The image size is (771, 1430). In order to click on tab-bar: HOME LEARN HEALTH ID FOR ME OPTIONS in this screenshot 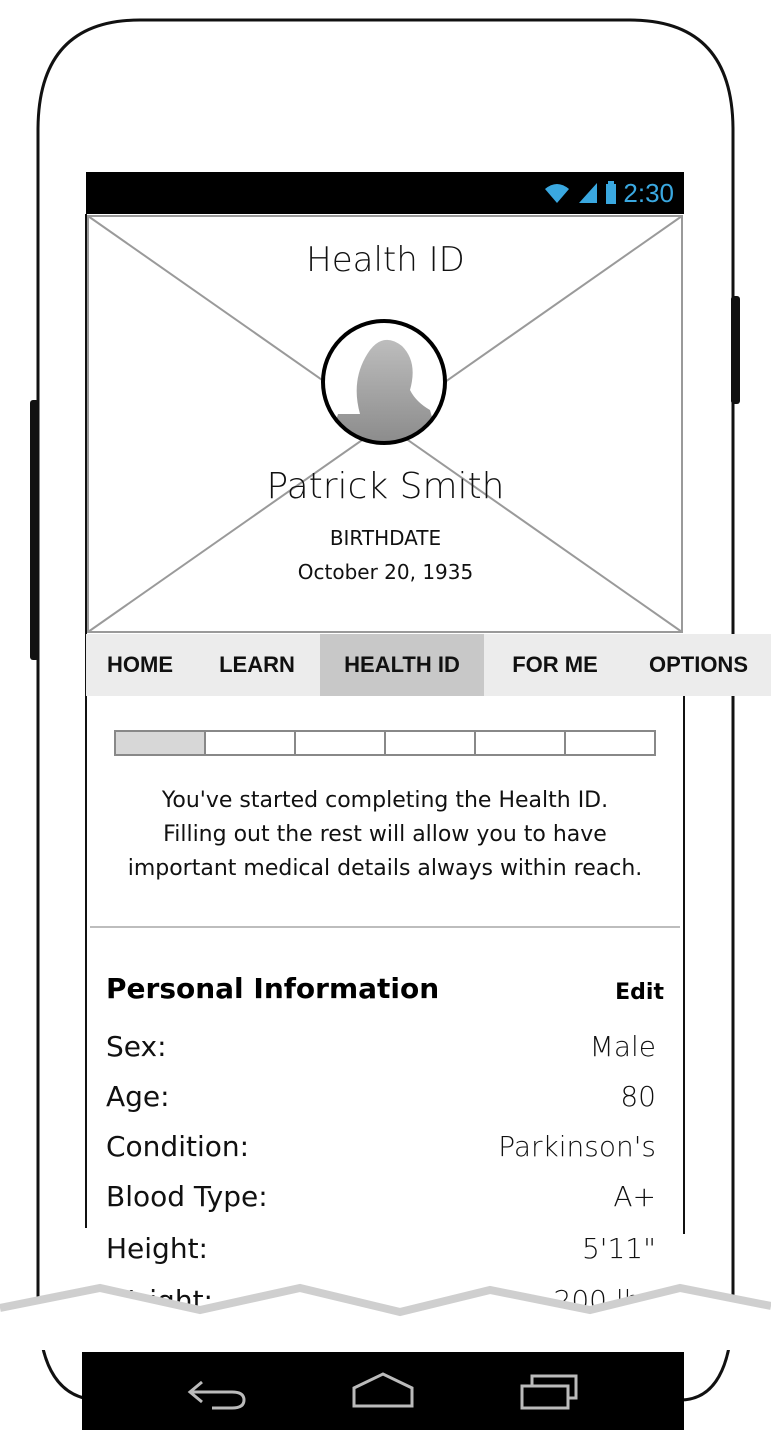, I will do `click(428, 665)`.